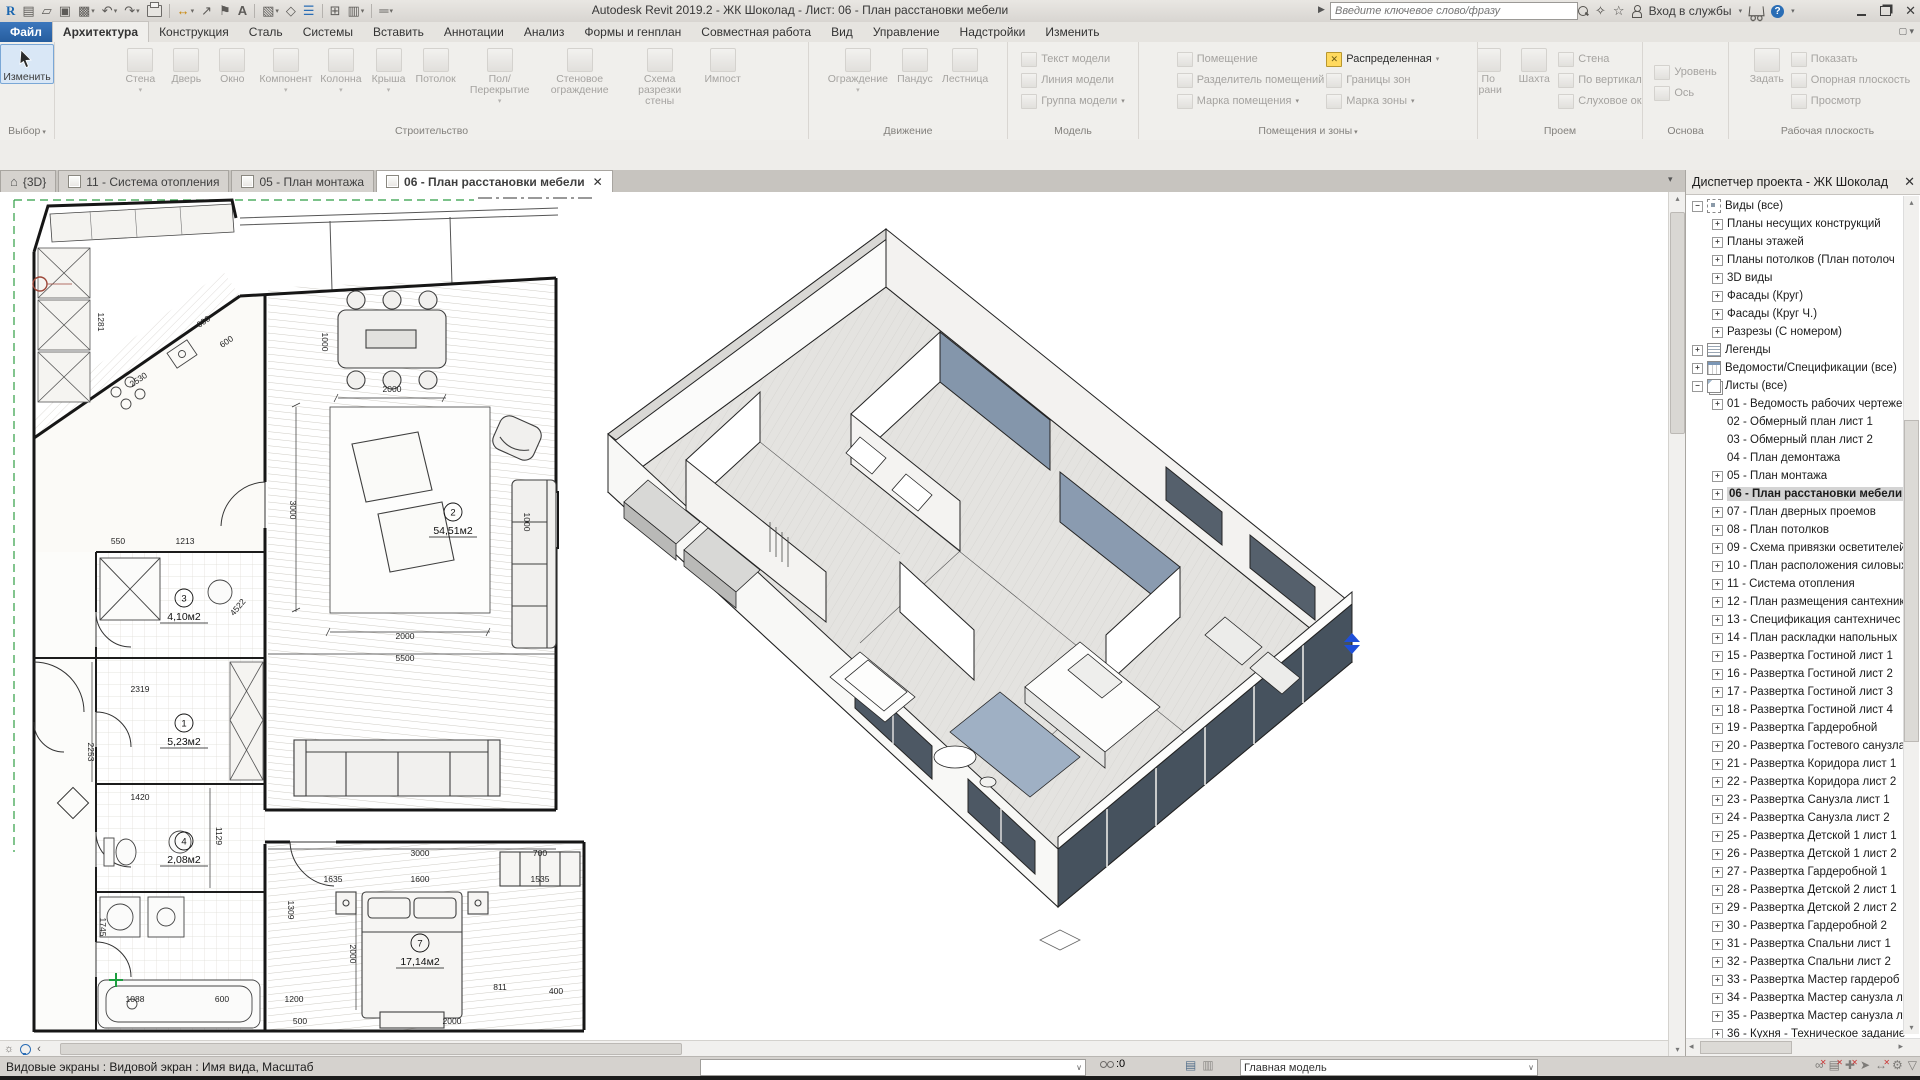  Describe the element at coordinates (1321, 9) in the screenshot. I see `search-collapse-icon: ▶` at that location.